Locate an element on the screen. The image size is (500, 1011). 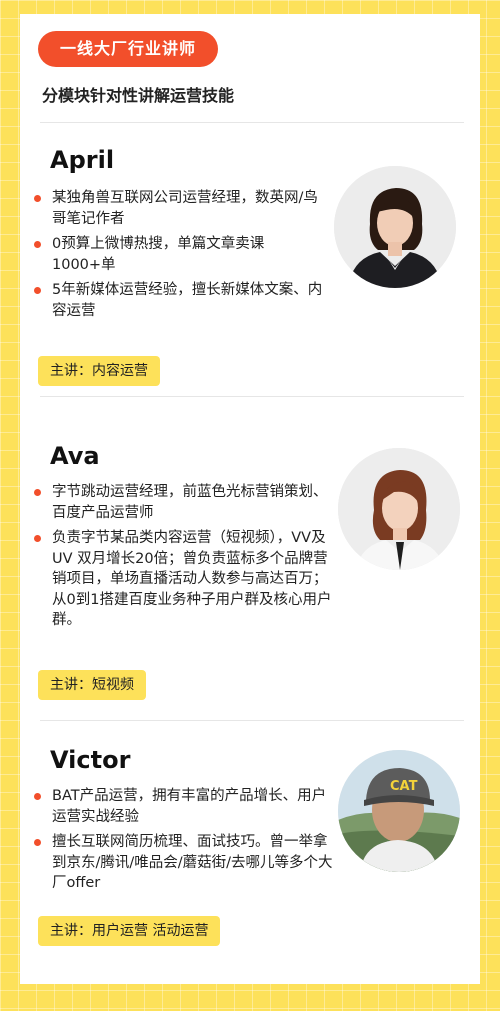
header-subtitle: 分模块针对性讲解运营技能 is located at coordinates (138, 95).